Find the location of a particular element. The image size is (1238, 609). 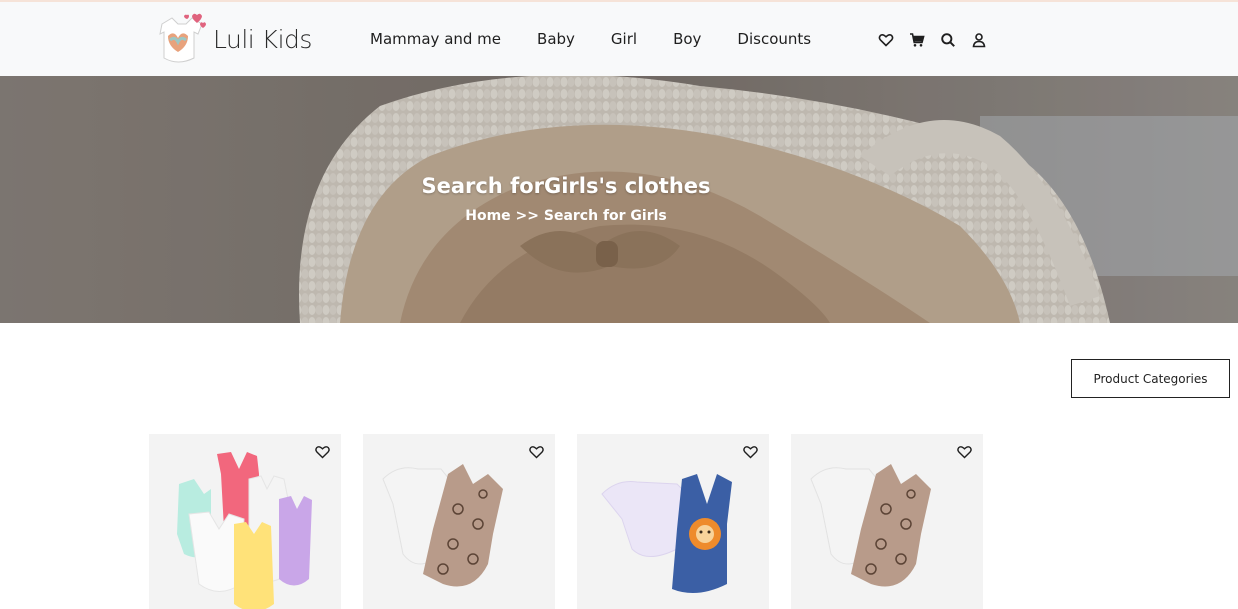

user-icon is located at coordinates (979, 40).